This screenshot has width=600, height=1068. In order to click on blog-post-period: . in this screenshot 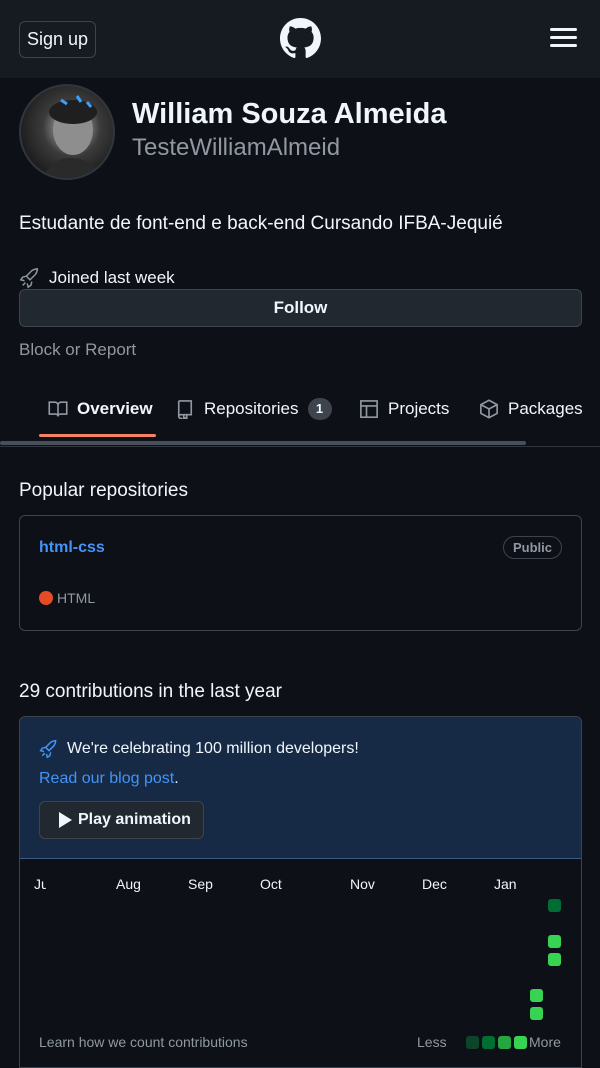, I will do `click(176, 778)`.